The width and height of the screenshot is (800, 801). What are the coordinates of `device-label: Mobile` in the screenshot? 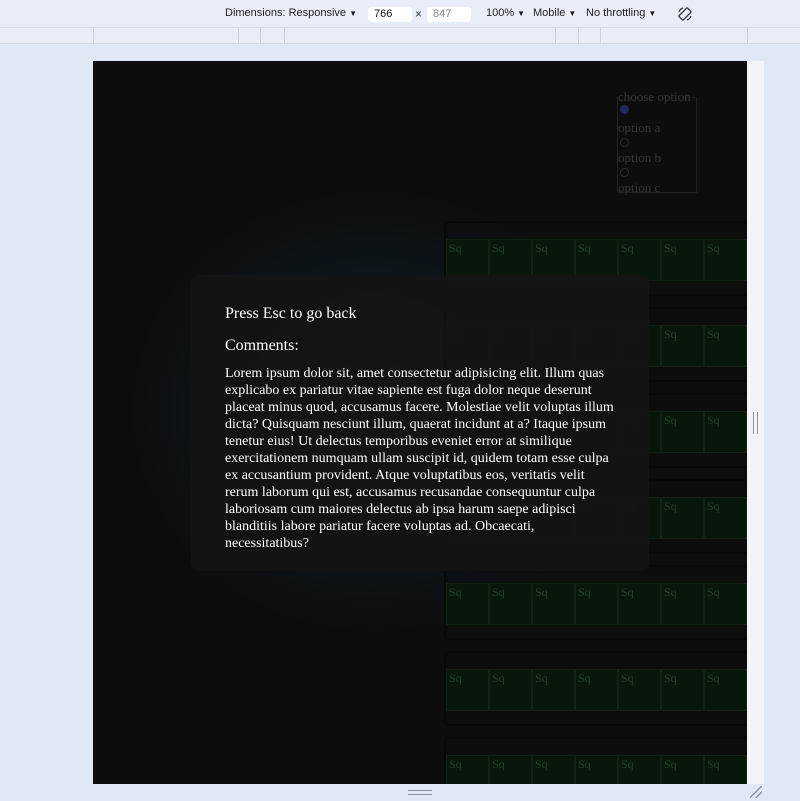 It's located at (549, 13).